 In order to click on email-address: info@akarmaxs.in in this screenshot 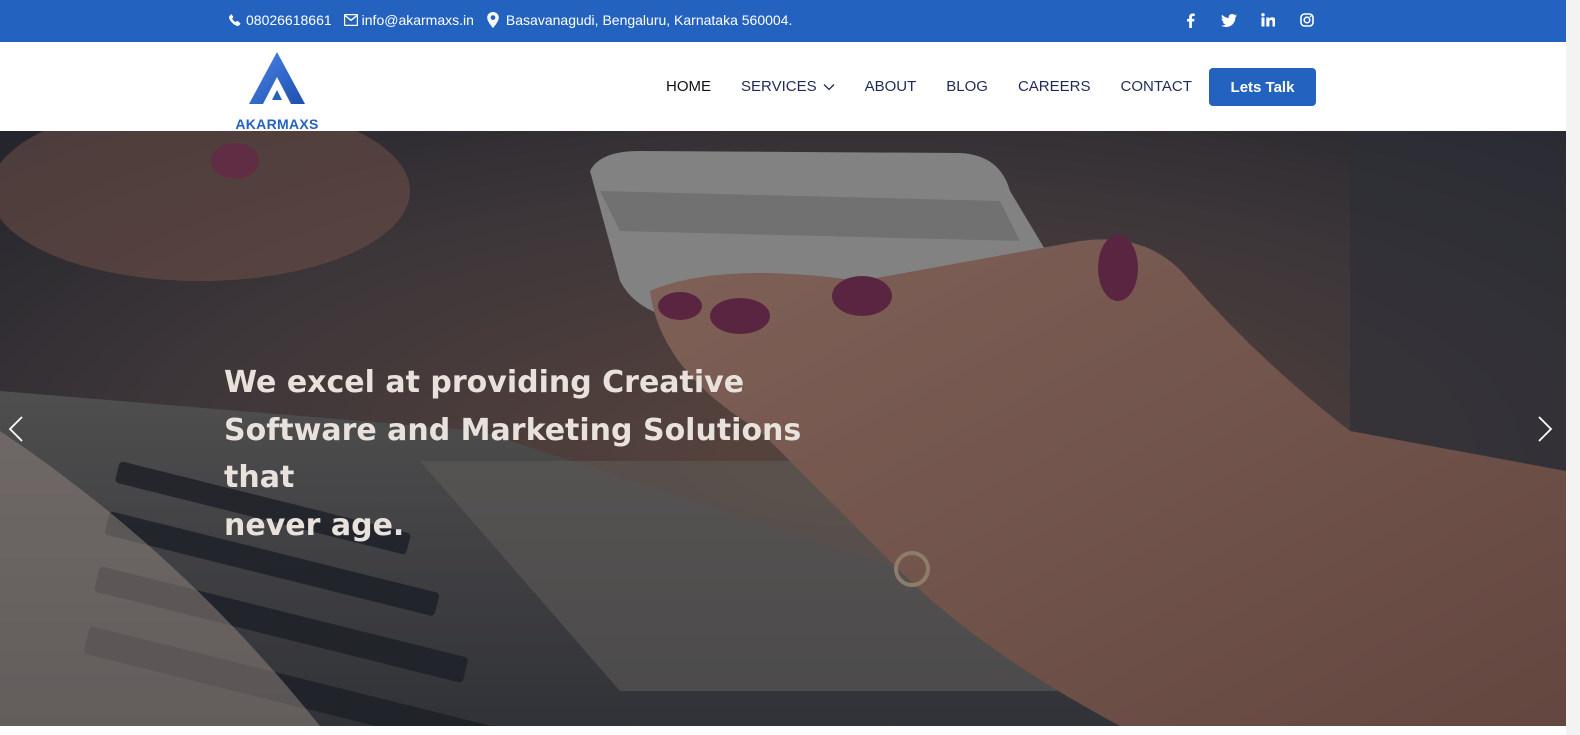, I will do `click(418, 20)`.